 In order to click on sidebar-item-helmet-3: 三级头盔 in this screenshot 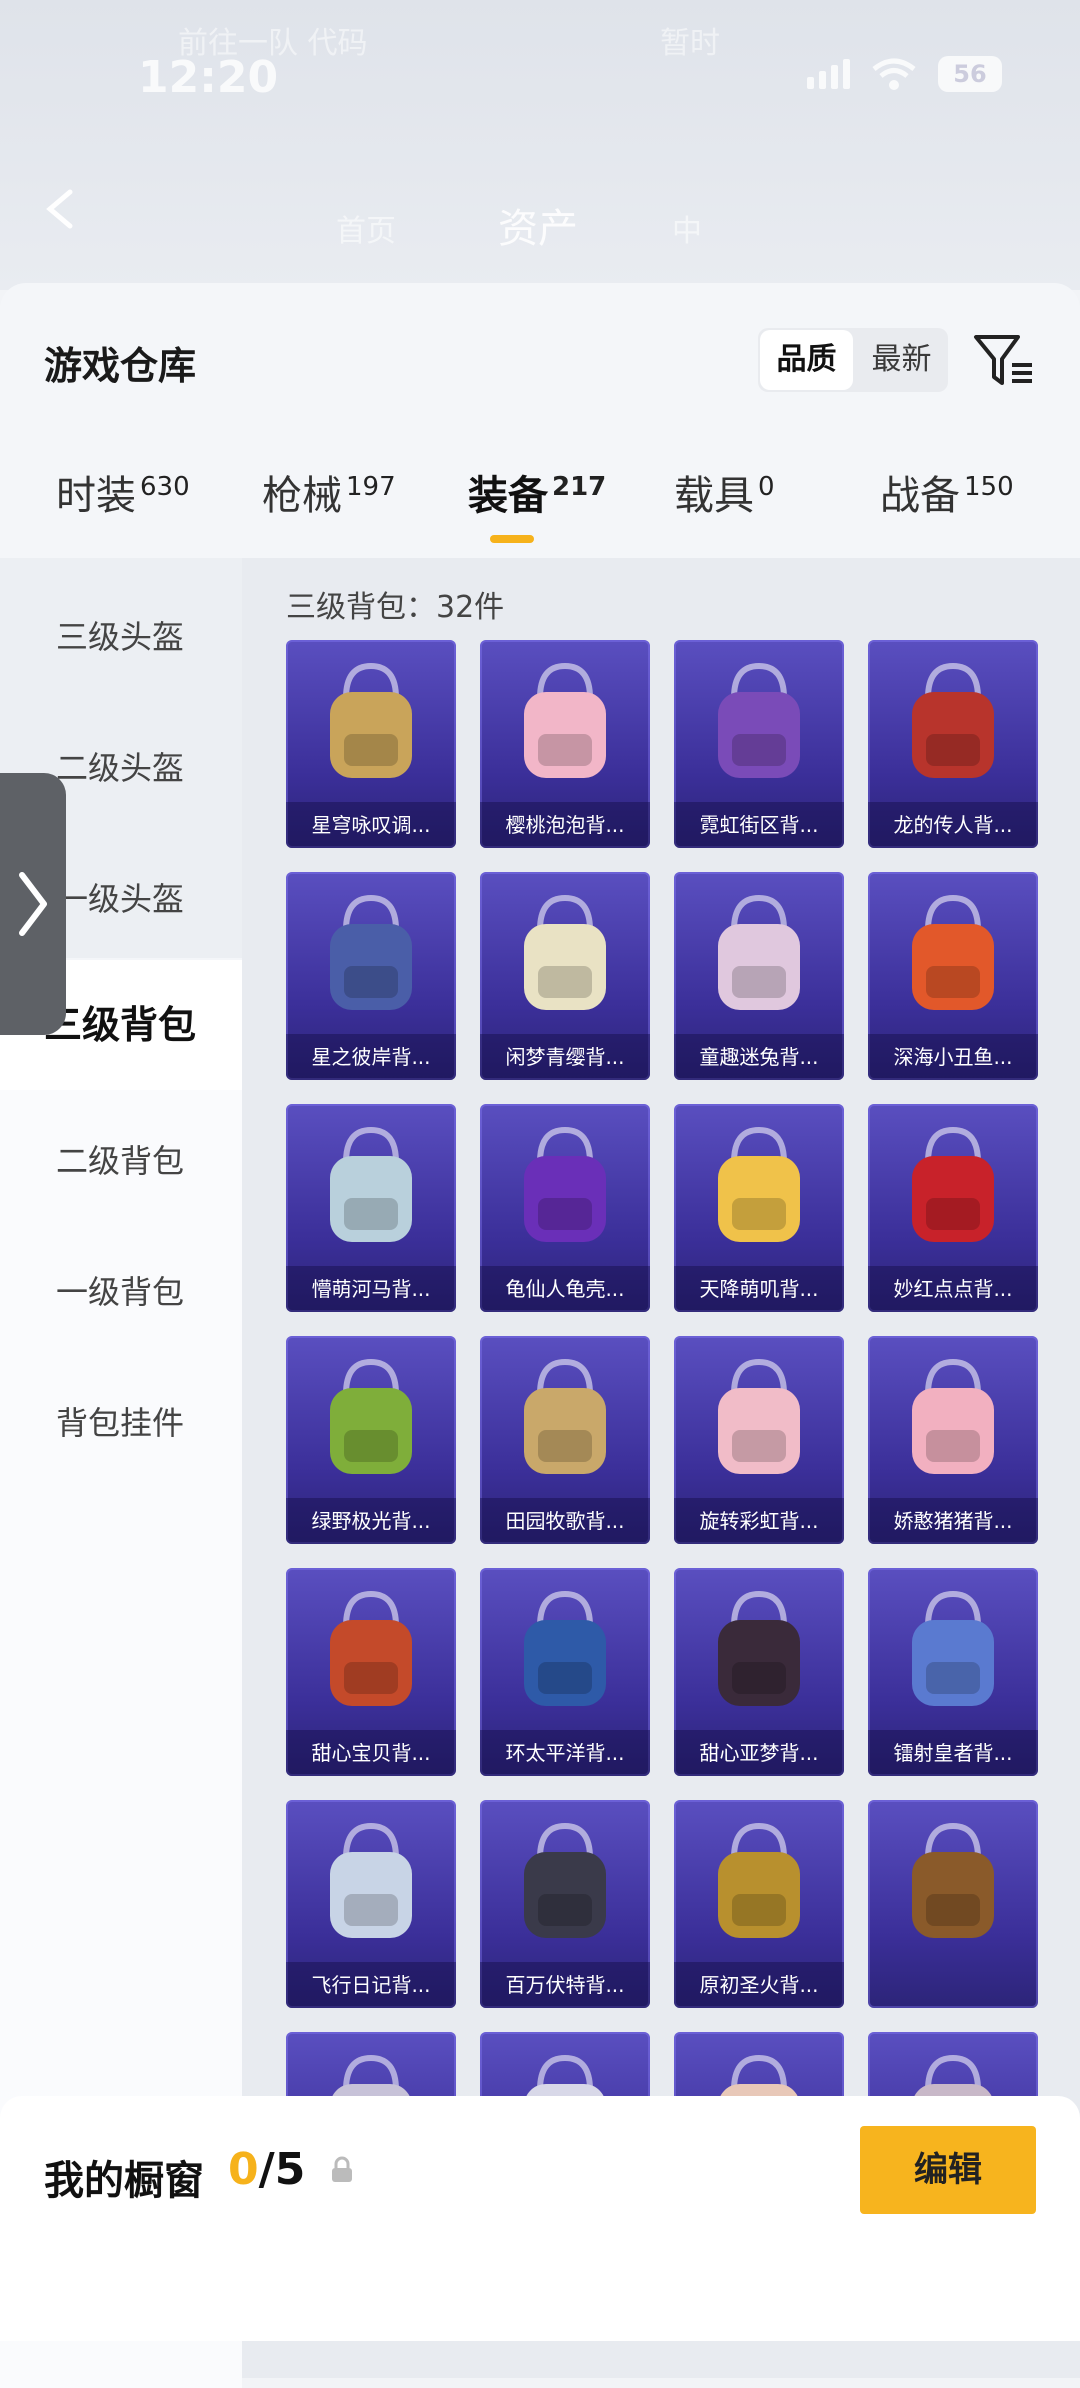, I will do `click(121, 637)`.